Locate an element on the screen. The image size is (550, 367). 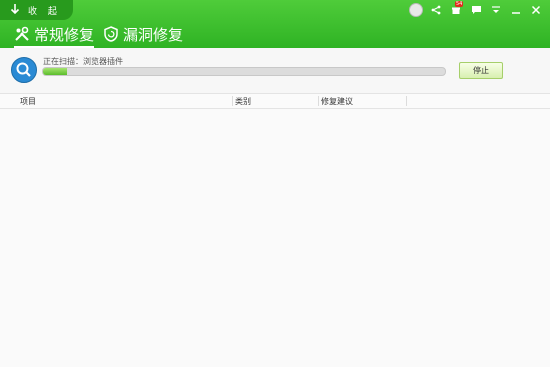
tab-regular-repair: 常规修复 is located at coordinates (54, 35).